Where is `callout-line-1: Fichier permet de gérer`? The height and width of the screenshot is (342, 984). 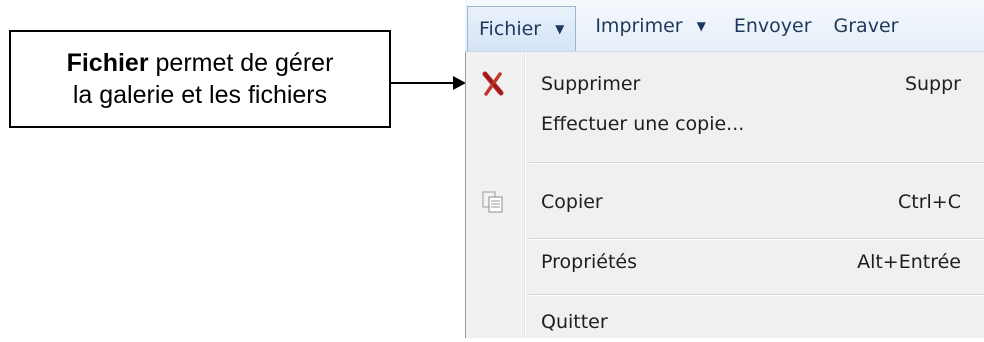
callout-line-1: Fichier permet de gérer is located at coordinates (200, 63).